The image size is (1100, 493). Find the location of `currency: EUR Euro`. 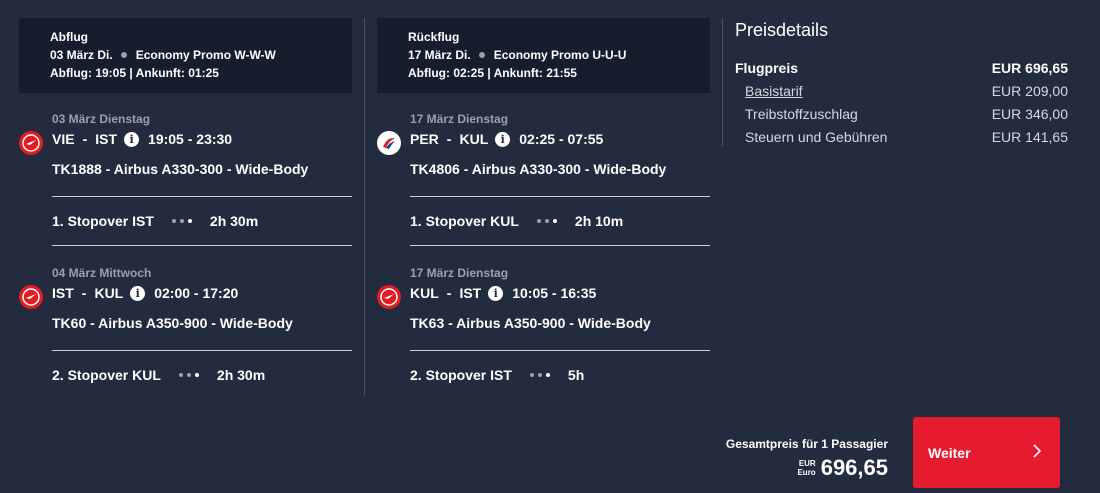

currency: EUR Euro is located at coordinates (806, 468).